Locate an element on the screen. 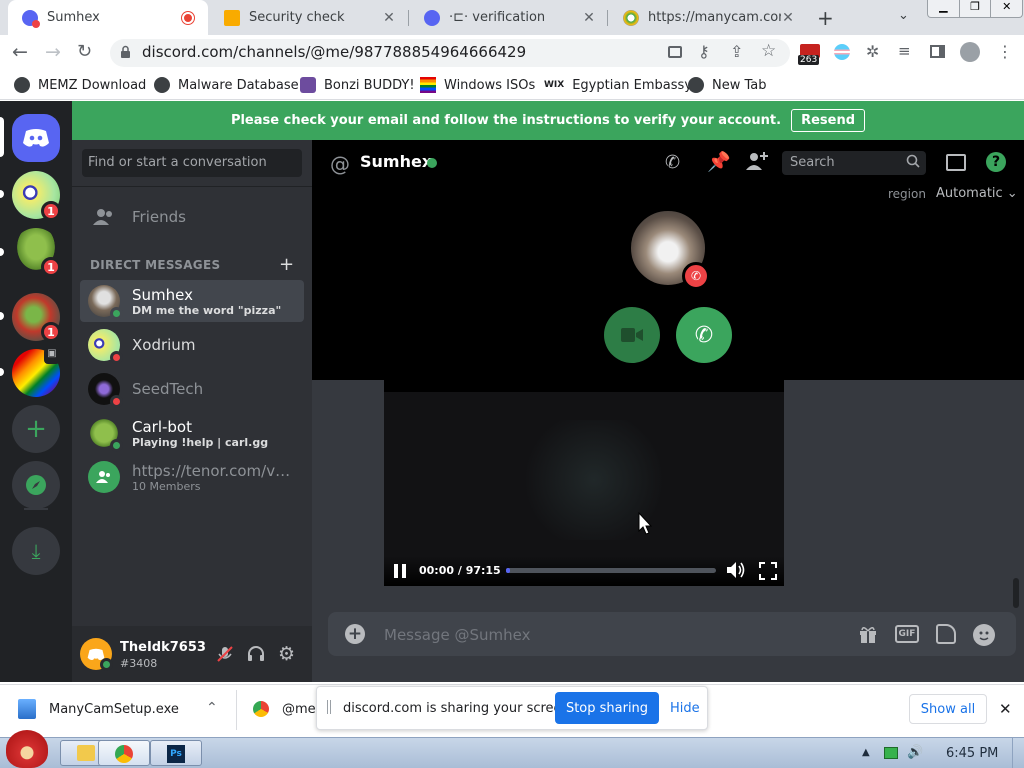 This screenshot has width=1024, height=768. dm-name: Carl-bot is located at coordinates (162, 426).